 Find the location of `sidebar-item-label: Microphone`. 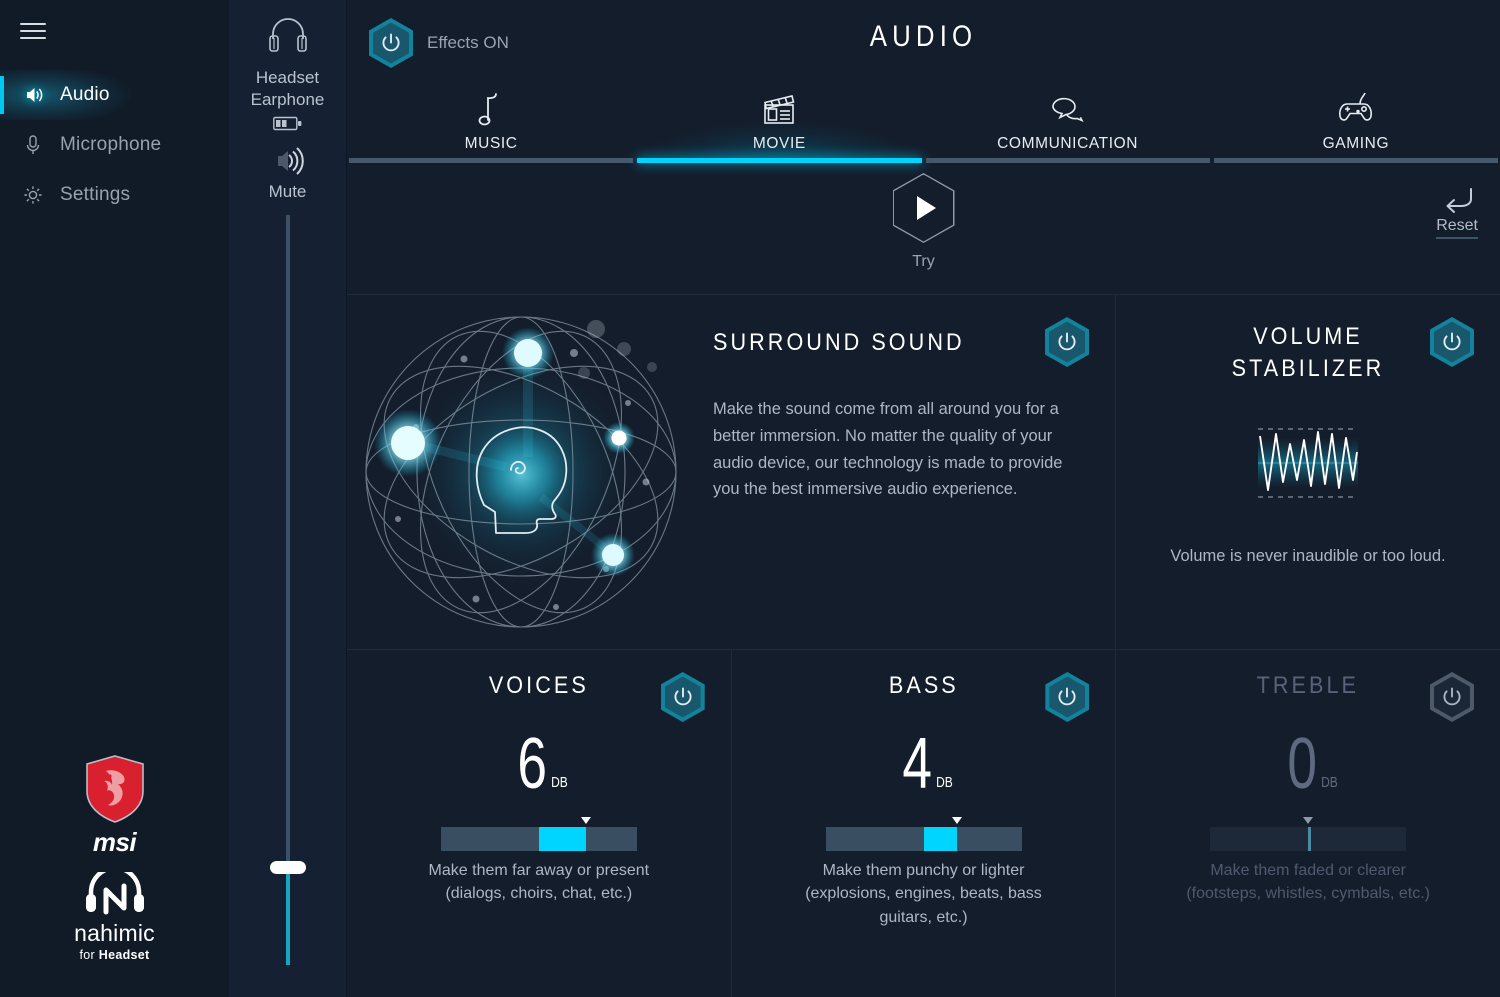

sidebar-item-label: Microphone is located at coordinates (111, 144).